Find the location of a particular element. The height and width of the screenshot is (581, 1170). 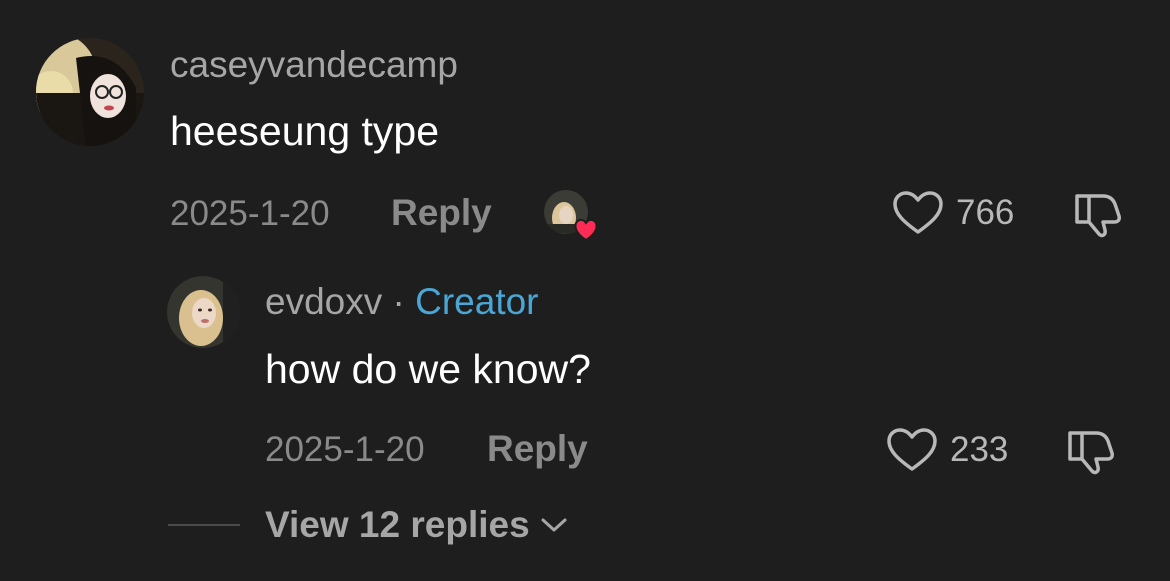

chevron-down-icon is located at coordinates (554, 525).